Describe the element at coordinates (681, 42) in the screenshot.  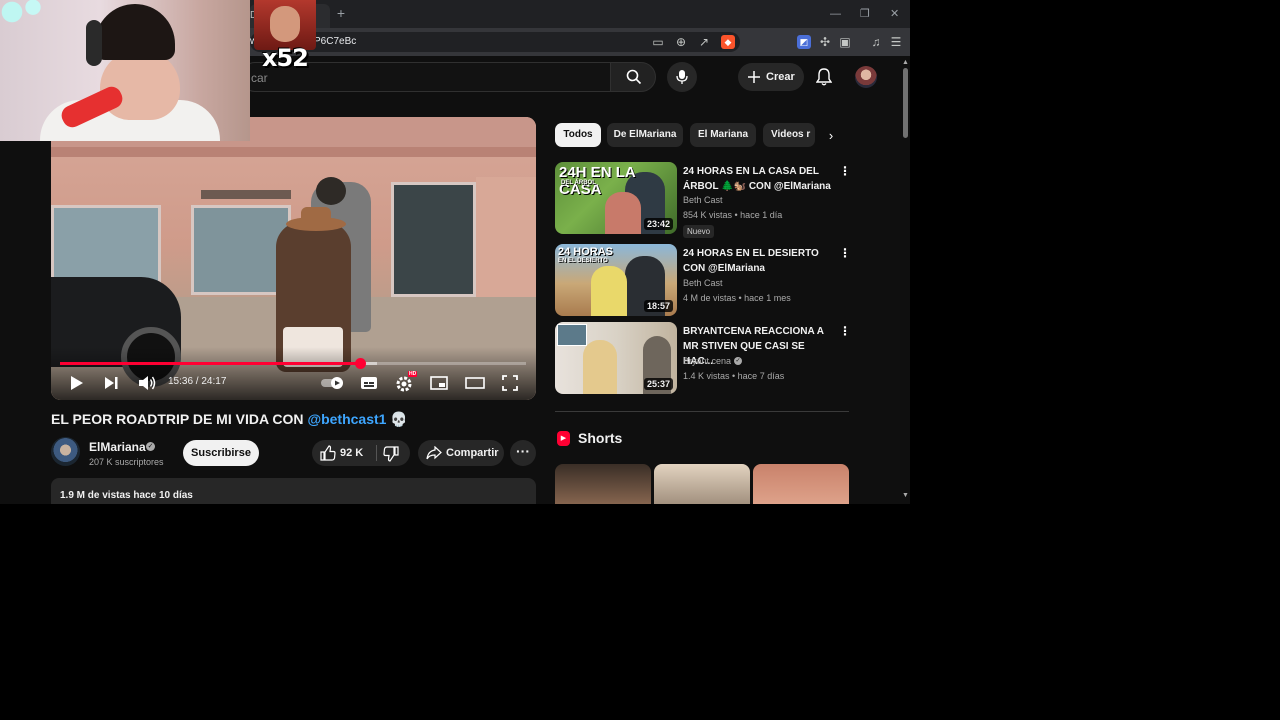
I see `zoom-icon: ⊕` at that location.